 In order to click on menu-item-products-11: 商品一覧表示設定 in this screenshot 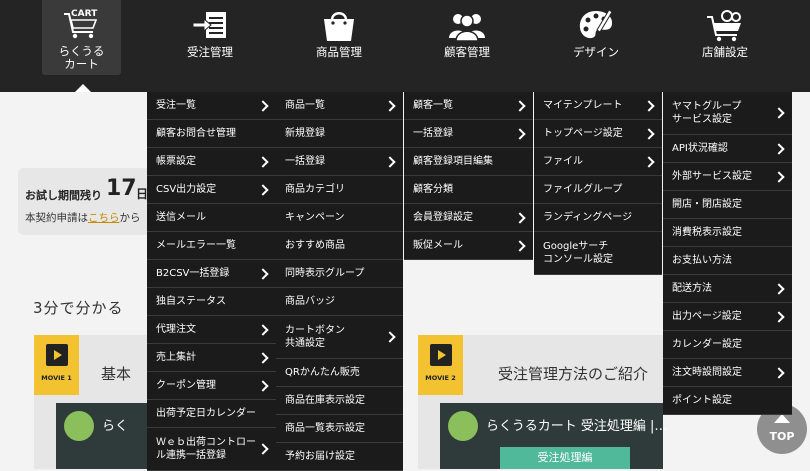, I will do `click(339, 429)`.